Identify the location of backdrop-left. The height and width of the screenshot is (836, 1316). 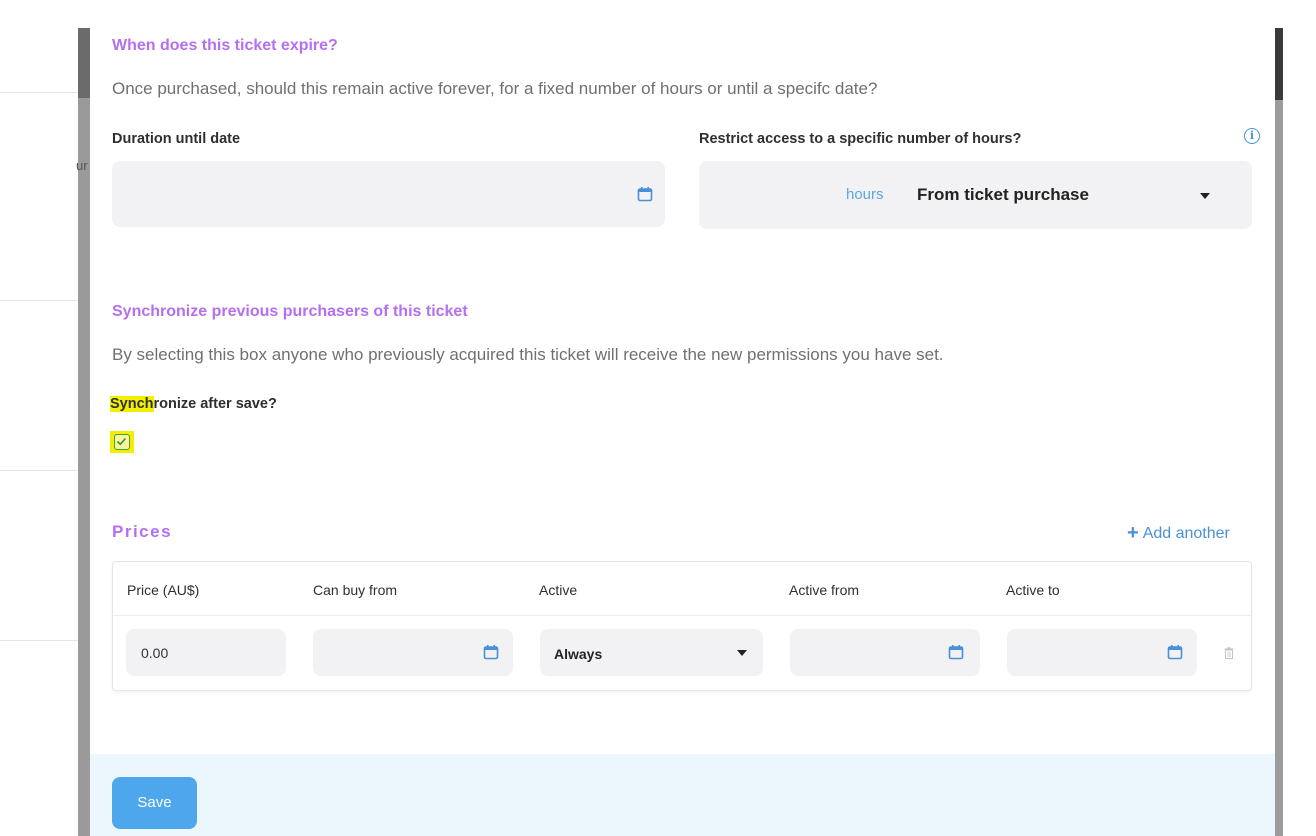
(39, 418).